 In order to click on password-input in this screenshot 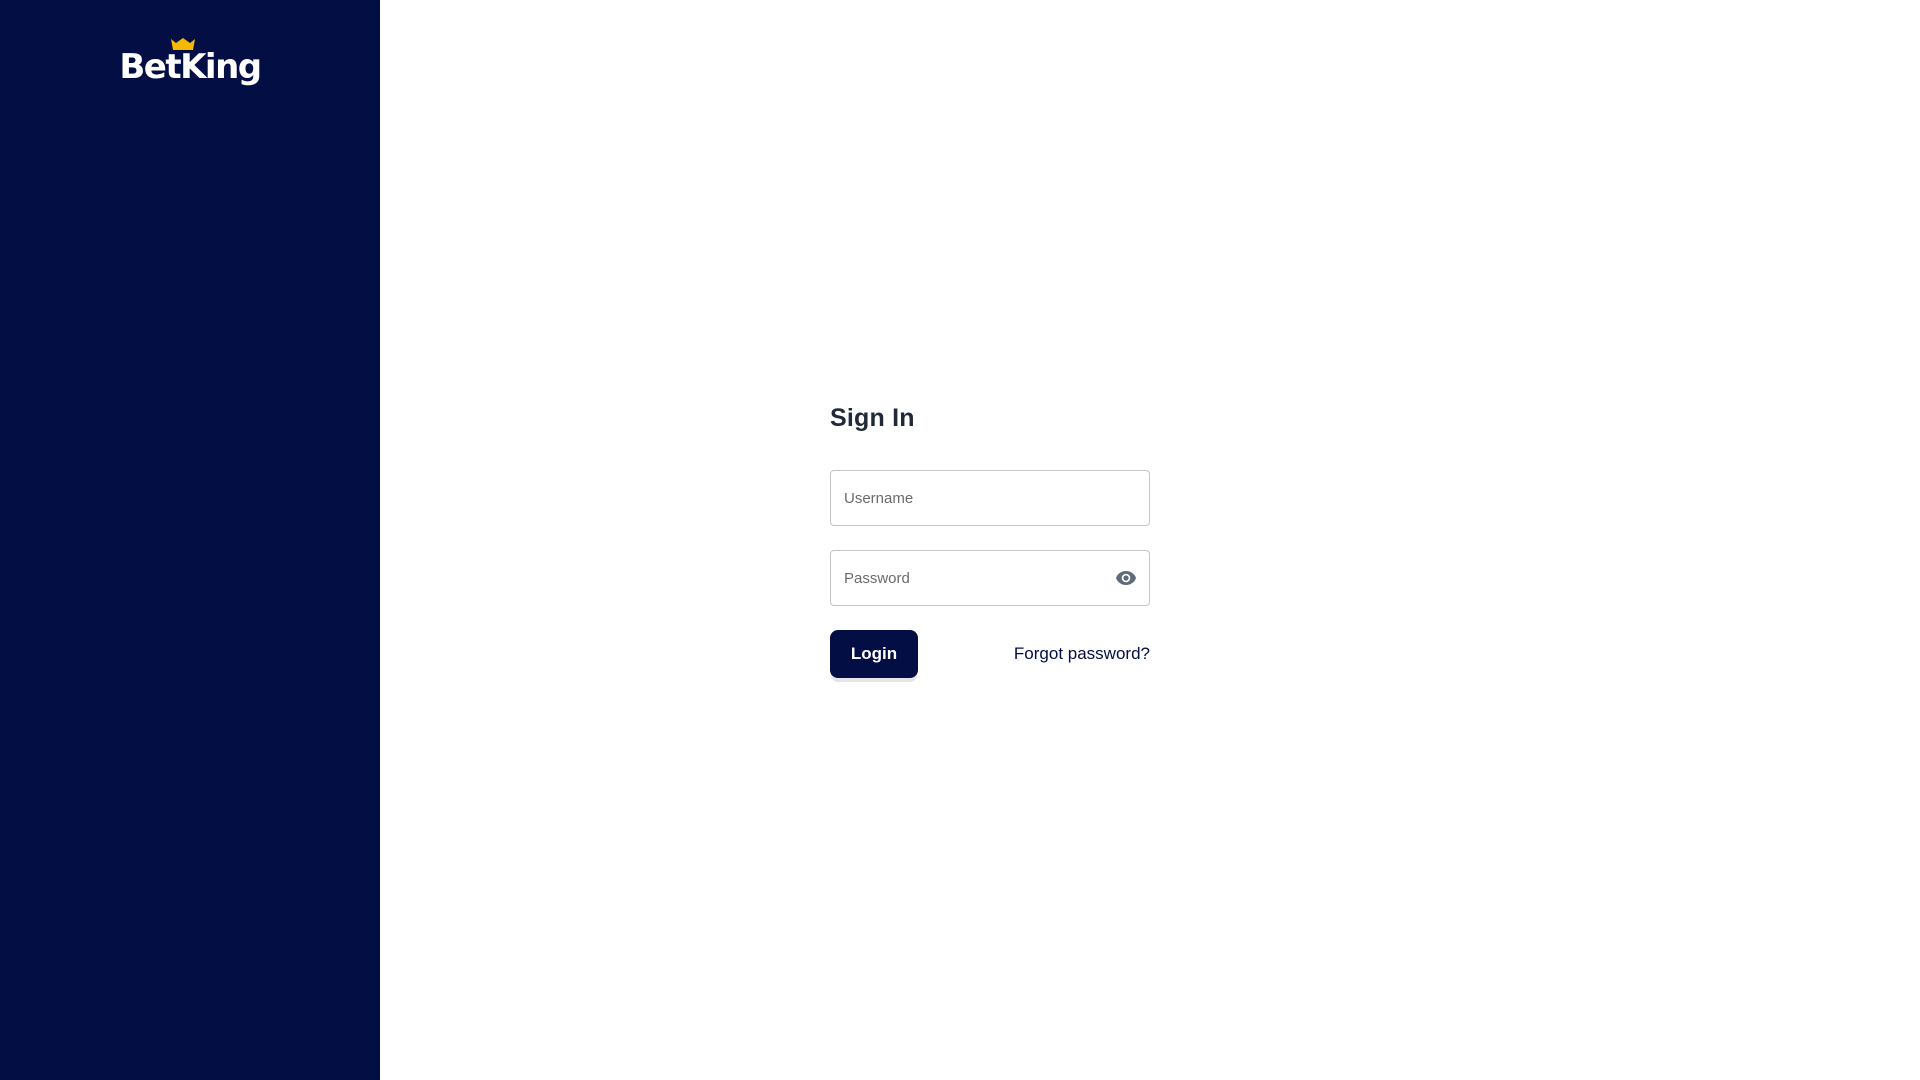, I will do `click(990, 578)`.